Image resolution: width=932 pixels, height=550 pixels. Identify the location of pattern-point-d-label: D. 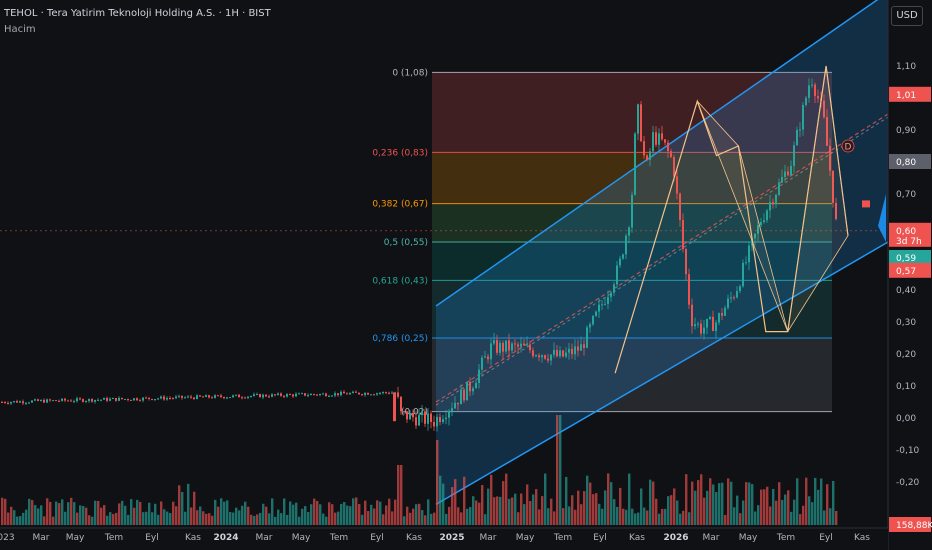
(848, 148).